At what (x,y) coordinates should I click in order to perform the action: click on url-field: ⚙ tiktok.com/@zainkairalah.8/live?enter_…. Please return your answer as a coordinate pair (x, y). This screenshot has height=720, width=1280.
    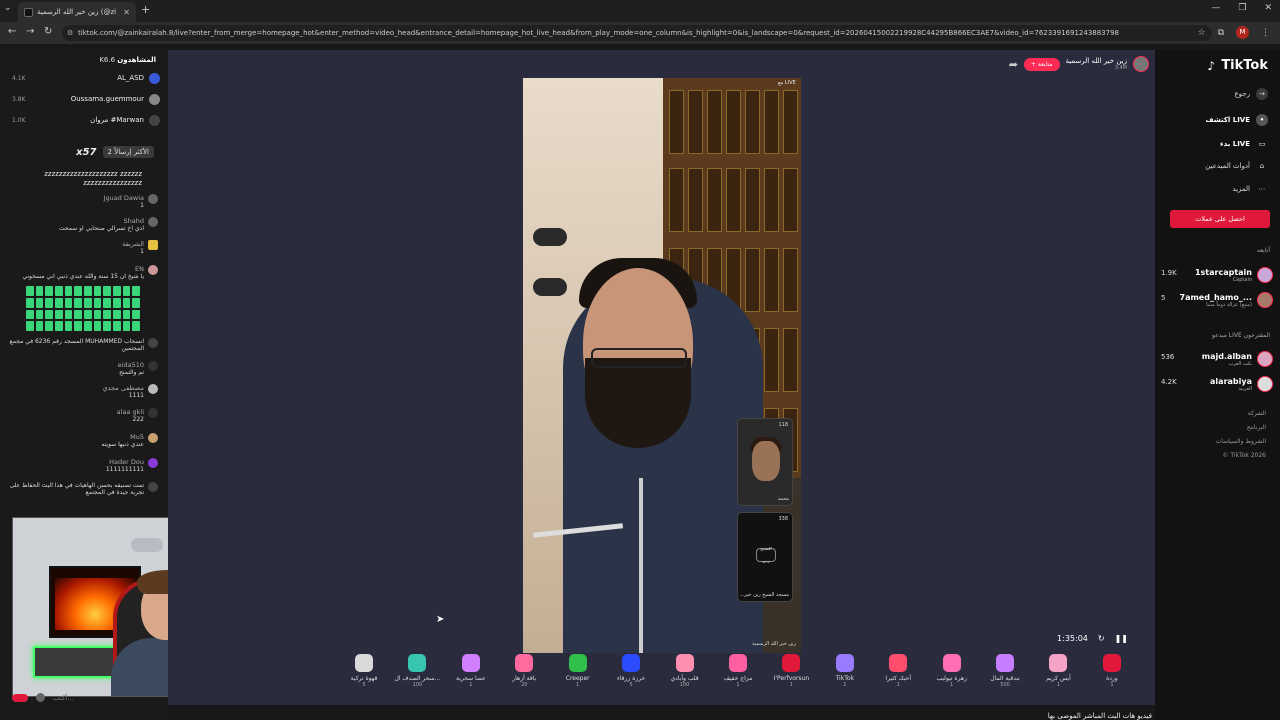
    Looking at the image, I should click on (637, 33).